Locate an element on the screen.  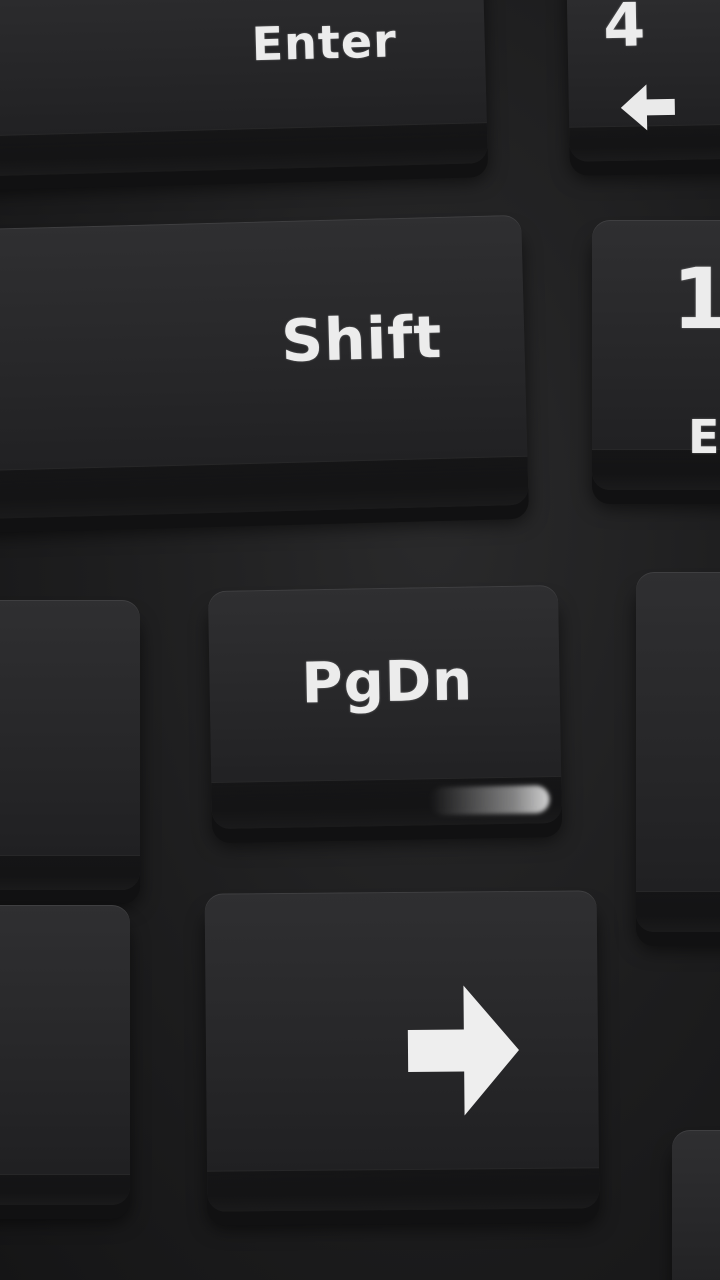
right-arrow-key is located at coordinates (402, 1051).